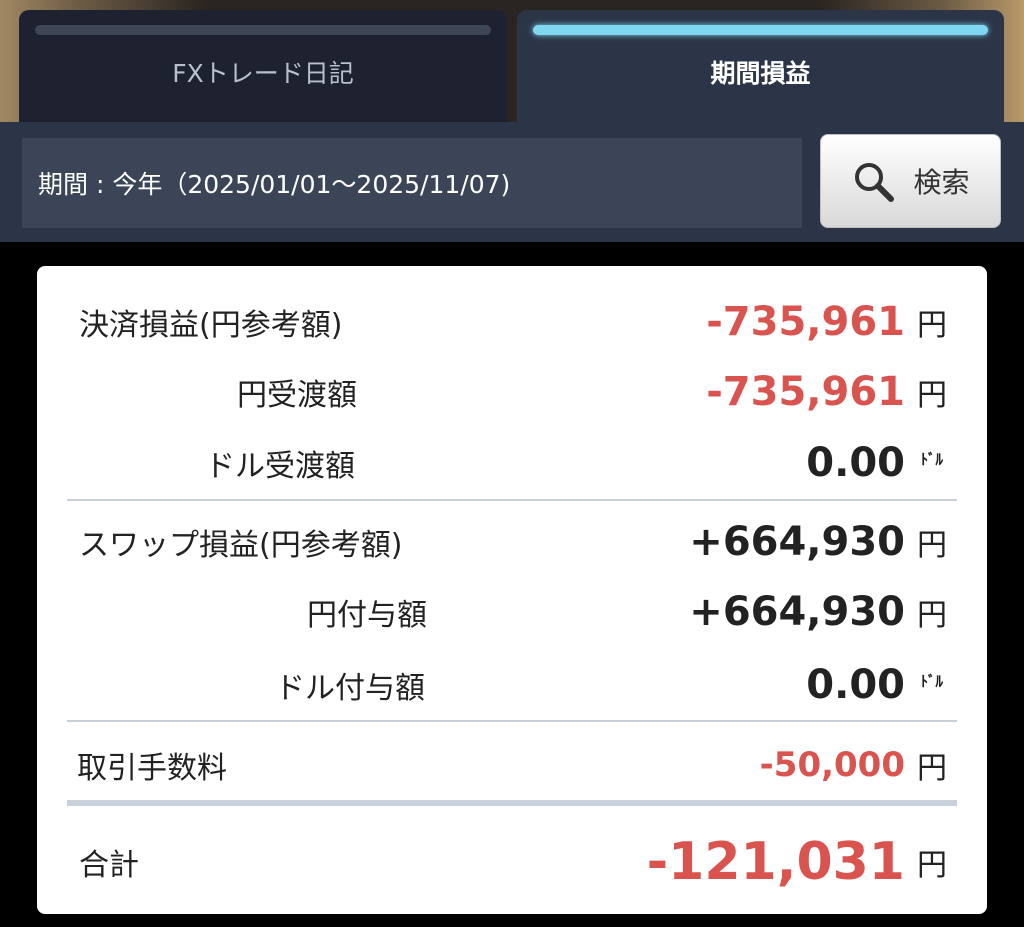  Describe the element at coordinates (512, 765) in the screenshot. I see `fee-row: 取引手数料 -50,000 円` at that location.